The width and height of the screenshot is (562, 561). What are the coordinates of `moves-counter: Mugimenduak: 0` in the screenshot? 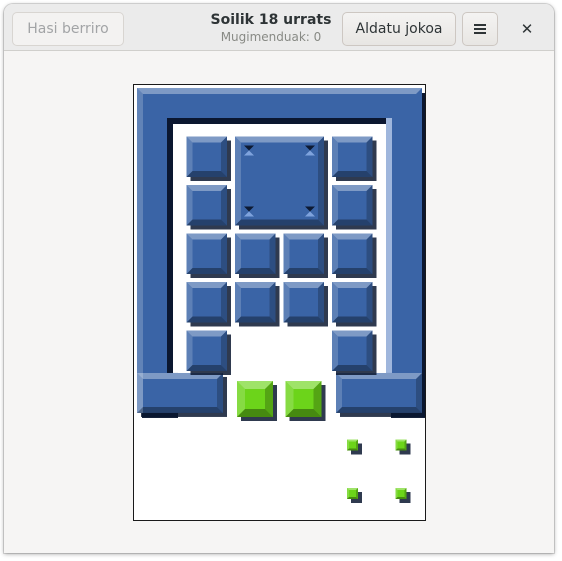 It's located at (271, 37).